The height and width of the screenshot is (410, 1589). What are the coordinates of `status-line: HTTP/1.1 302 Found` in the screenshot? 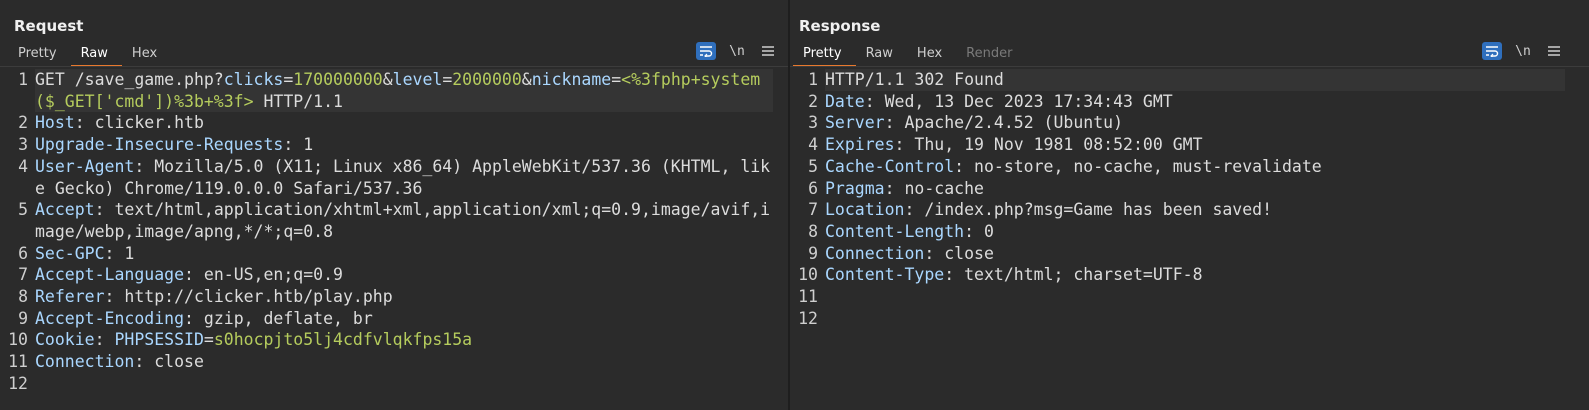 It's located at (1195, 80).